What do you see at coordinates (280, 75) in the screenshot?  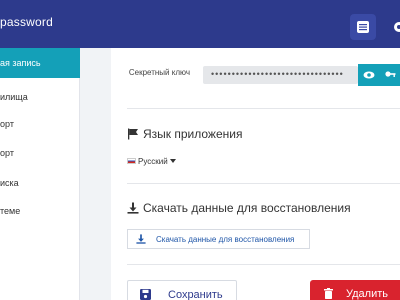 I see `secret-key-field: ••••••••••••••••••••••••••••••••` at bounding box center [280, 75].